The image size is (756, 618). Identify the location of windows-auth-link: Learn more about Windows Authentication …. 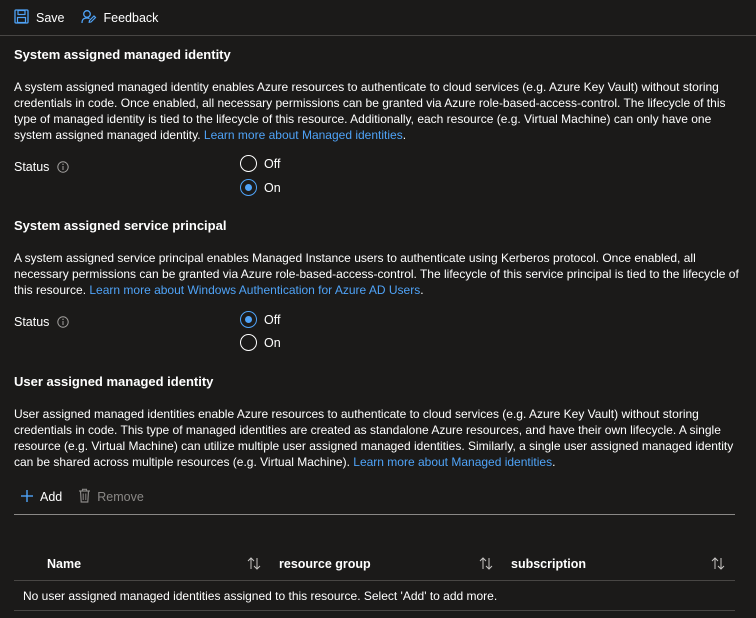
(254, 290).